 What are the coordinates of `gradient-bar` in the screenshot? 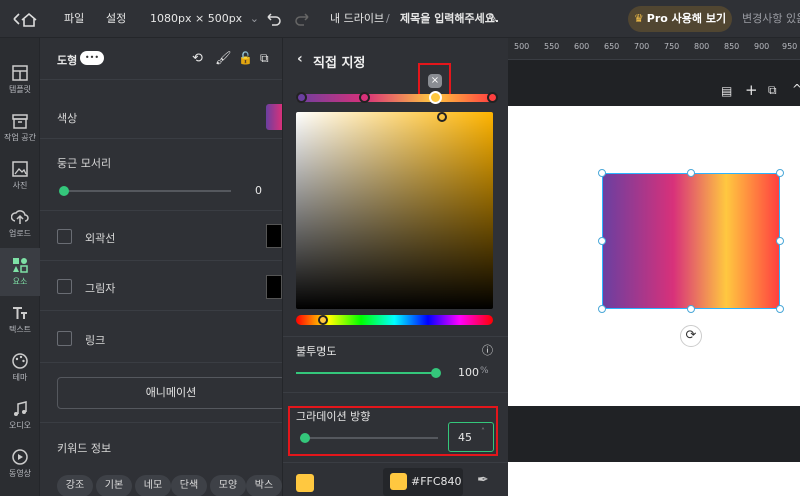 It's located at (394, 98).